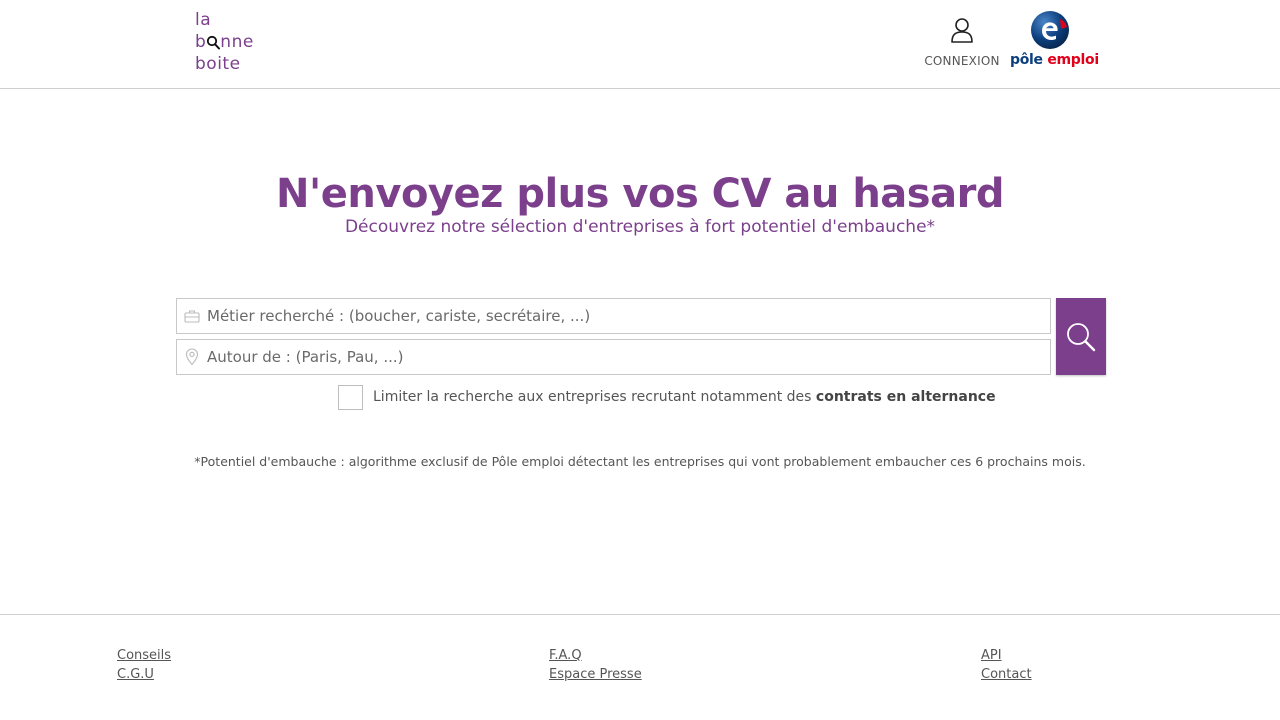 The height and width of the screenshot is (720, 1280). What do you see at coordinates (962, 45) in the screenshot?
I see `connexion-button: CONNEXION` at bounding box center [962, 45].